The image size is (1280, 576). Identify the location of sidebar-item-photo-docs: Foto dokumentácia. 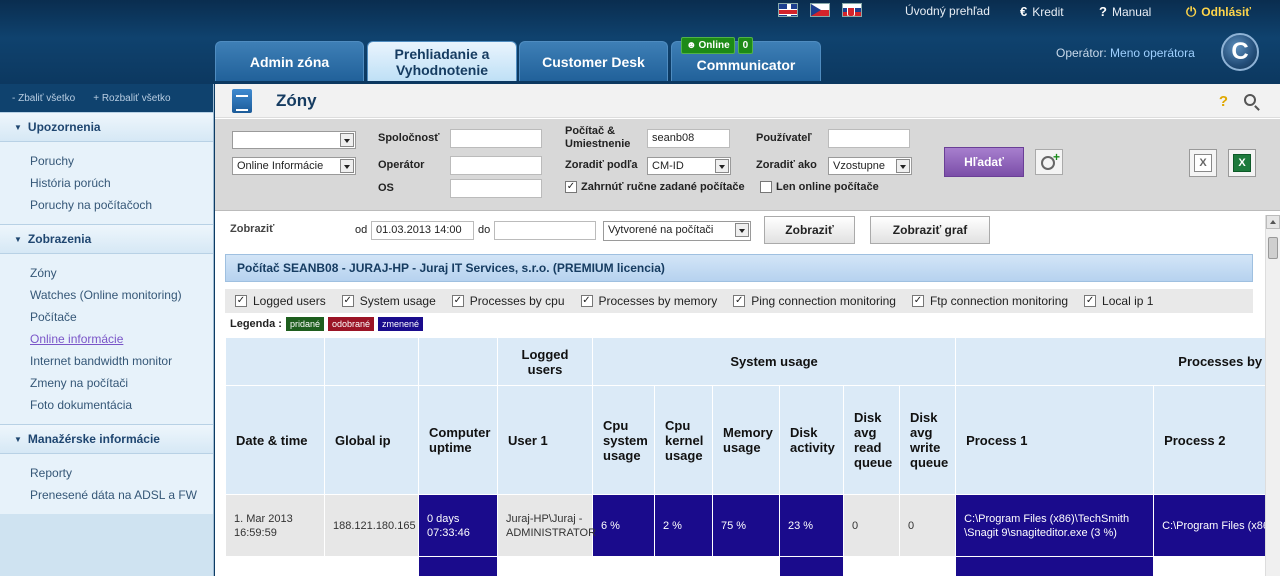
(121, 405).